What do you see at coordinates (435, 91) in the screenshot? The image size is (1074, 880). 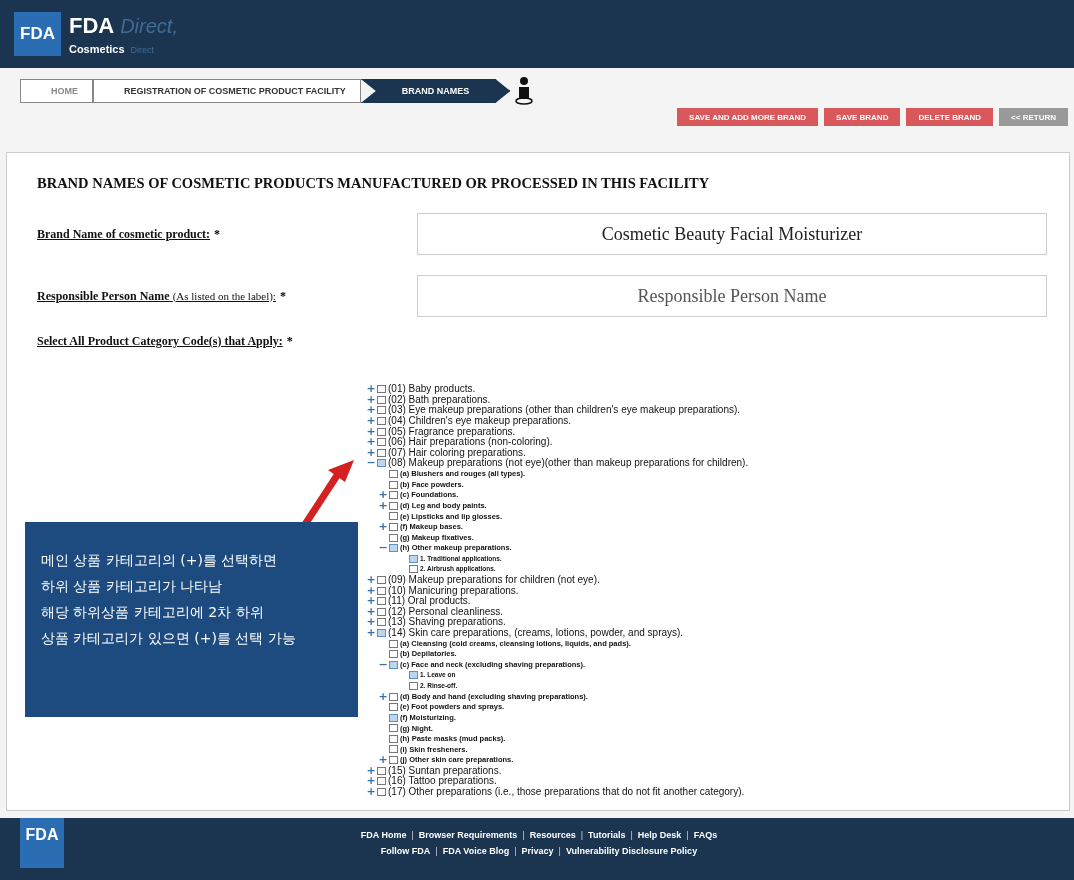 I see `breadcrumb-step: BRAND NAMES` at bounding box center [435, 91].